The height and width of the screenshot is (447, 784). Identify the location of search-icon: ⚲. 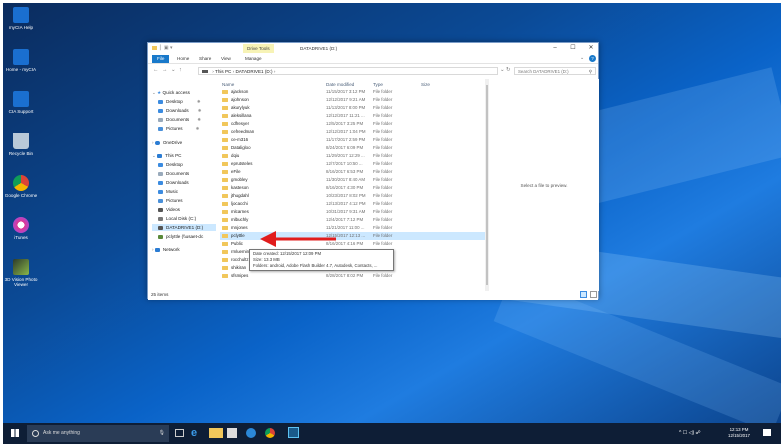
(590, 71).